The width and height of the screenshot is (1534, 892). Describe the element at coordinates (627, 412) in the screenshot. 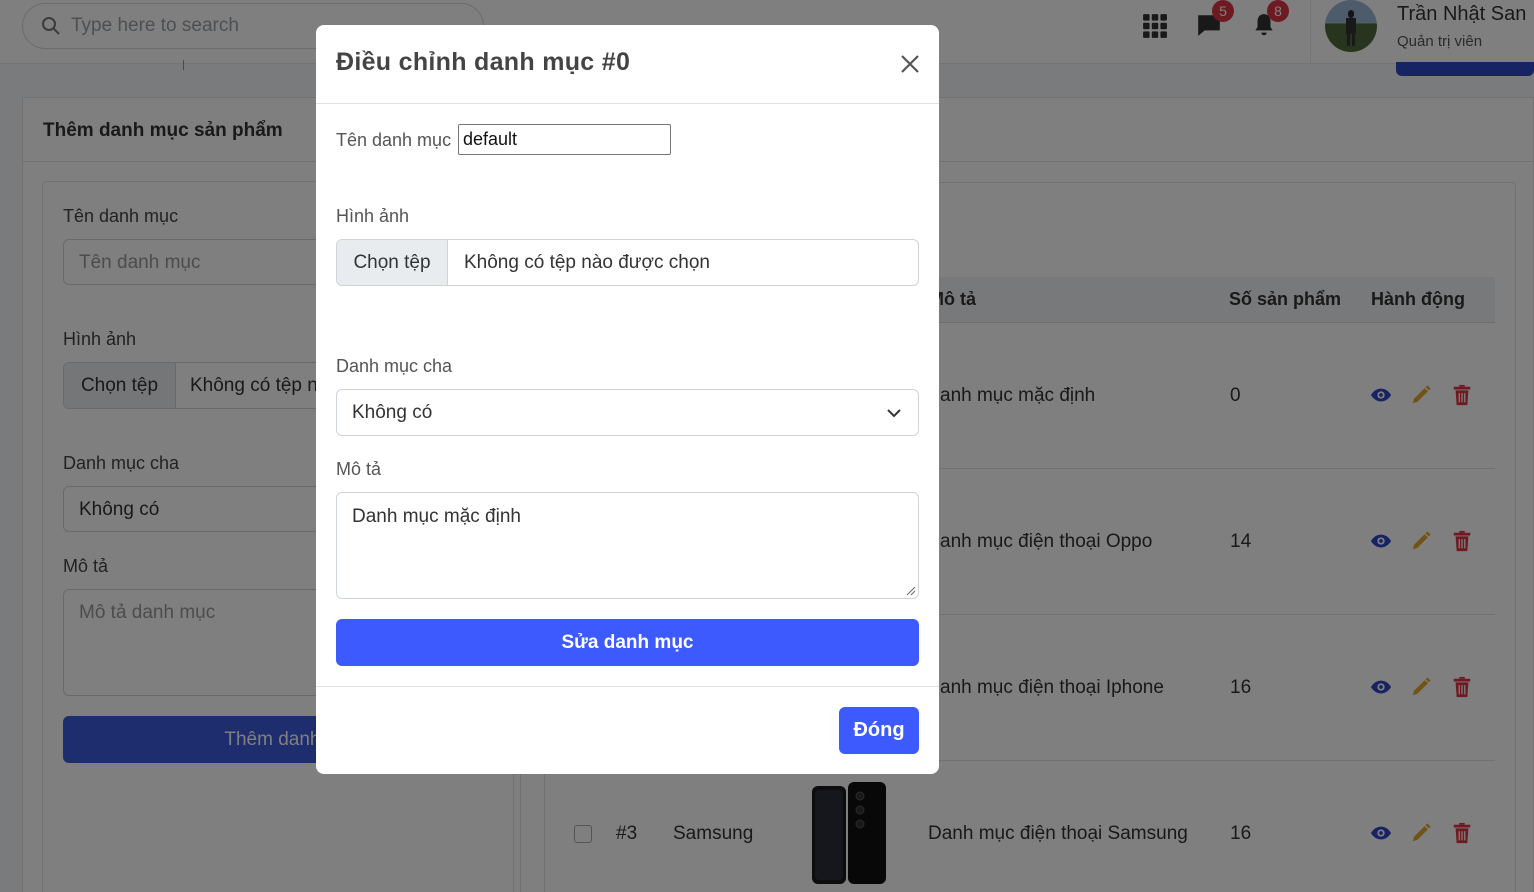

I see `parent-select: Không có` at that location.